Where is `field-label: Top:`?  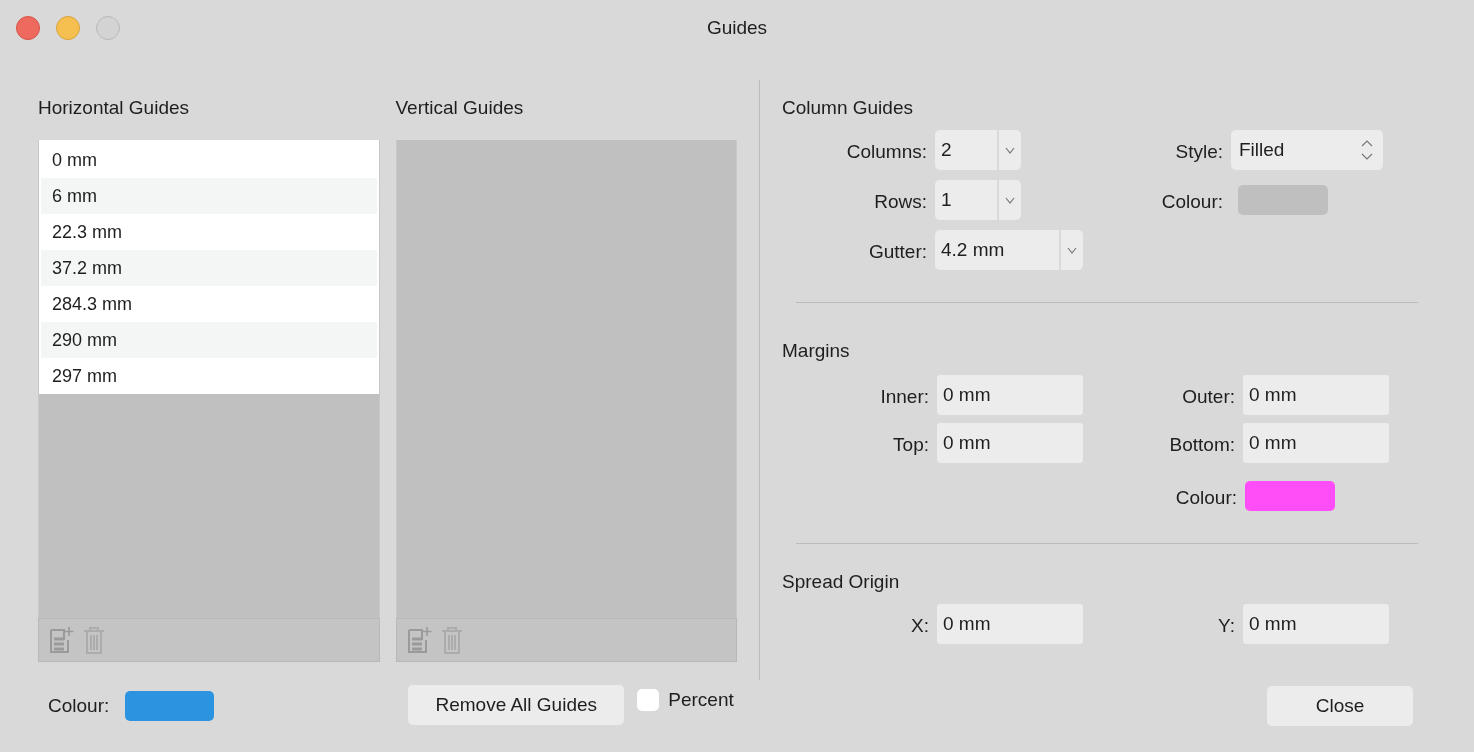
field-label: Top: is located at coordinates (911, 444).